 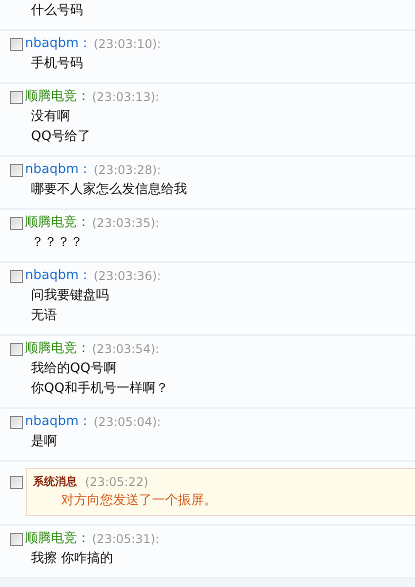 What do you see at coordinates (127, 170) in the screenshot?
I see `message-time: (23:03:28):` at bounding box center [127, 170].